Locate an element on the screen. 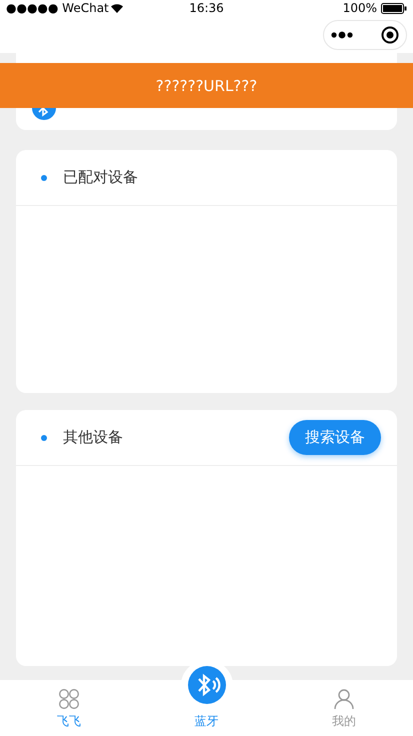  bluetooth-icon is located at coordinates (207, 685).